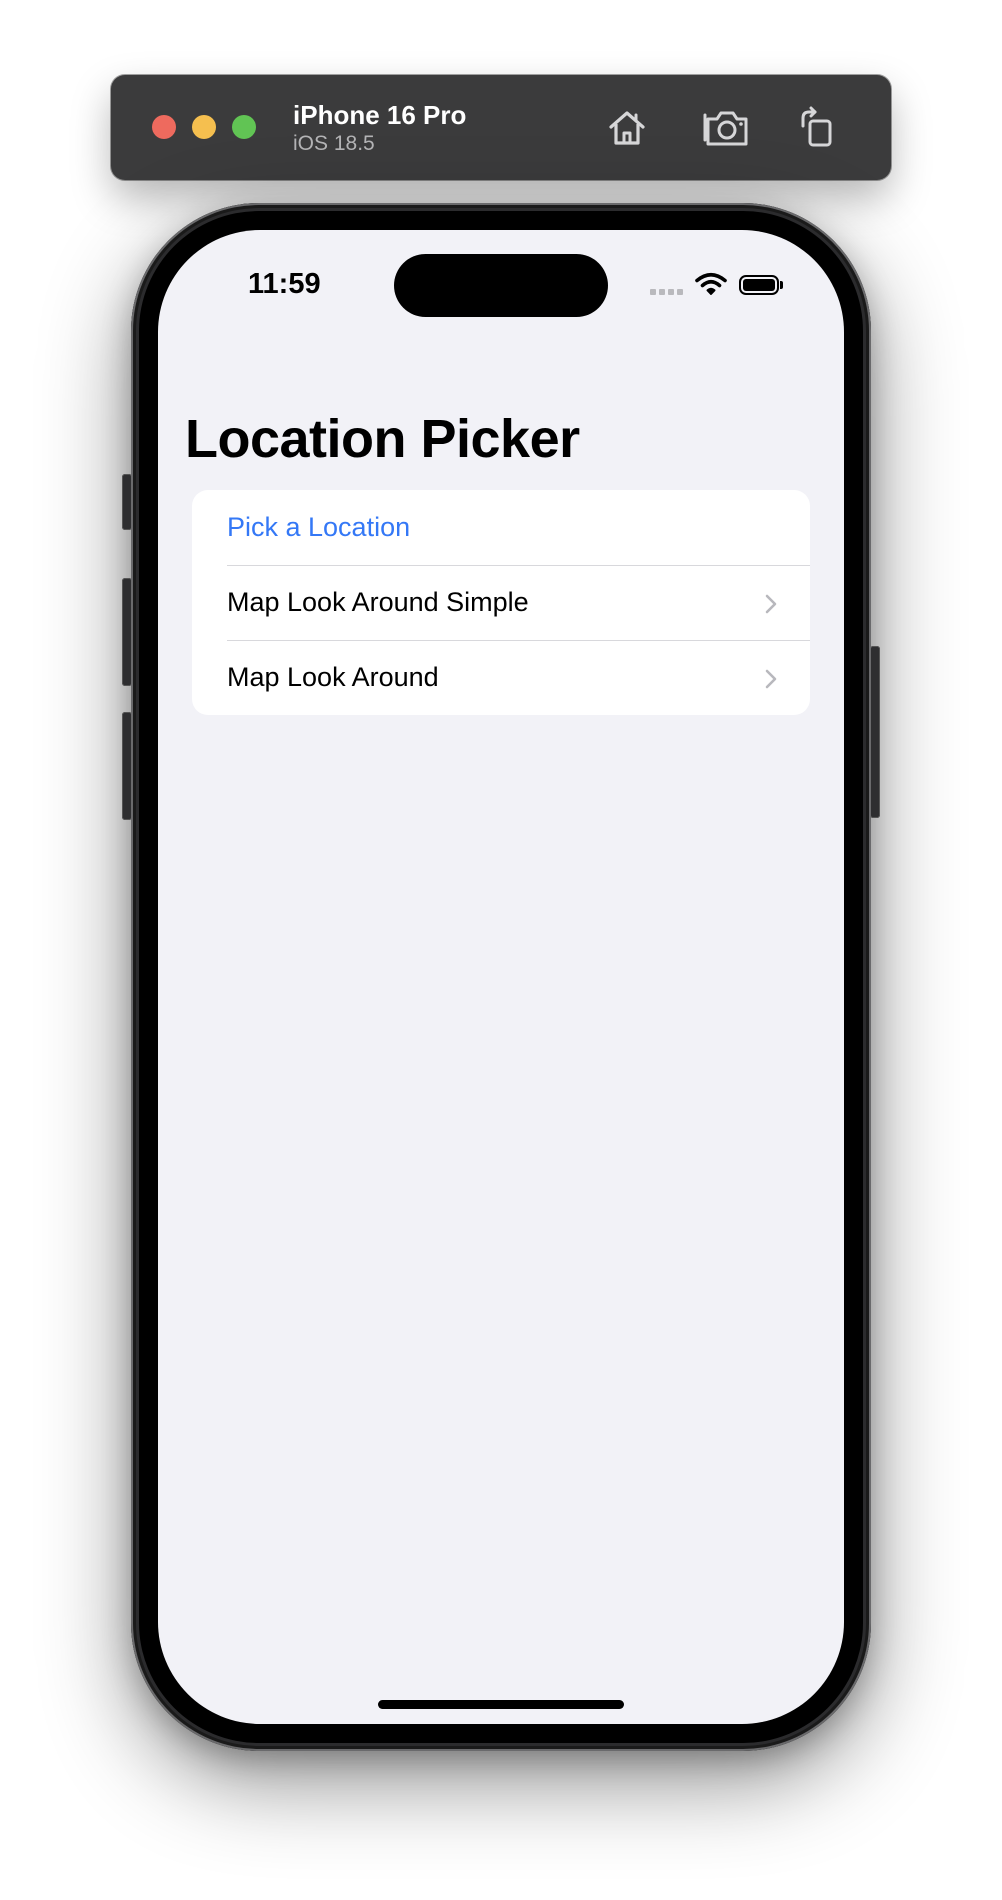 The image size is (1002, 1900). Describe the element at coordinates (380, 115) in the screenshot. I see `device-name: iPhone 16 Pro` at that location.